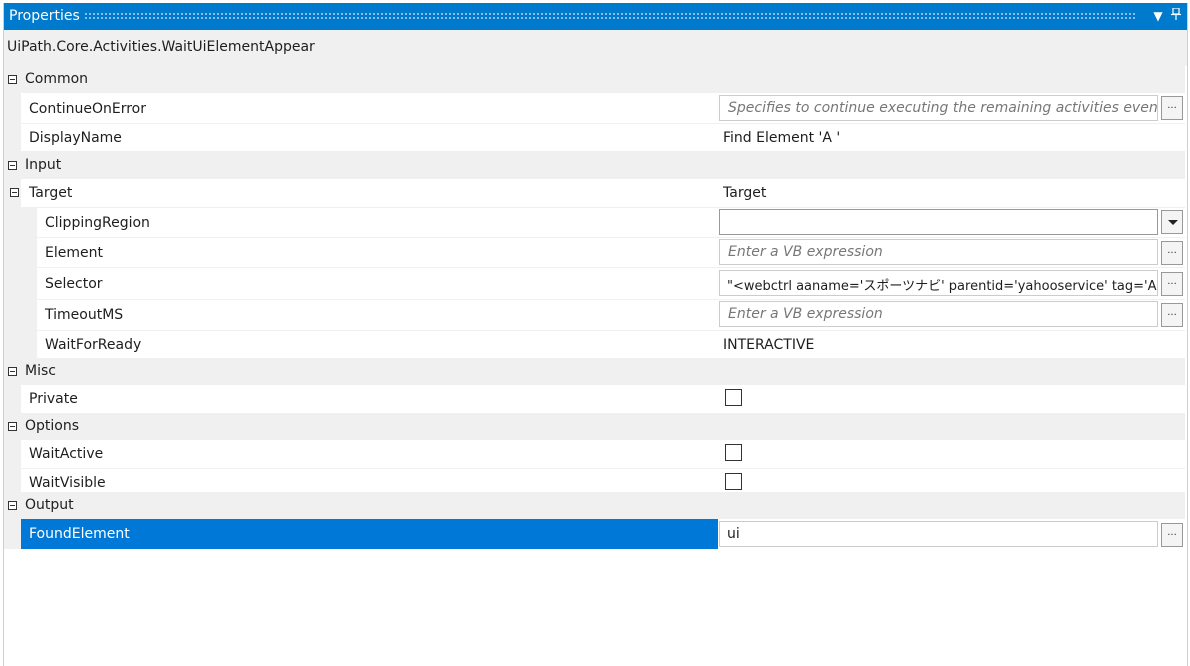  Describe the element at coordinates (84, 315) in the screenshot. I see `property-name: TimeoutMS` at that location.